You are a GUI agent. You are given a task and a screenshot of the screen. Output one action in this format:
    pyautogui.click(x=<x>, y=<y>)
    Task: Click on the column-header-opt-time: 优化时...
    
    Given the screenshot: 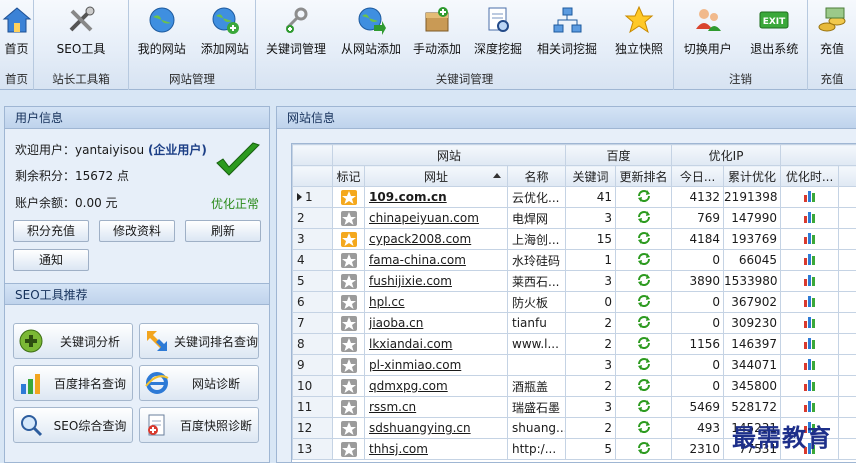 What is the action you would take?
    pyautogui.click(x=810, y=176)
    